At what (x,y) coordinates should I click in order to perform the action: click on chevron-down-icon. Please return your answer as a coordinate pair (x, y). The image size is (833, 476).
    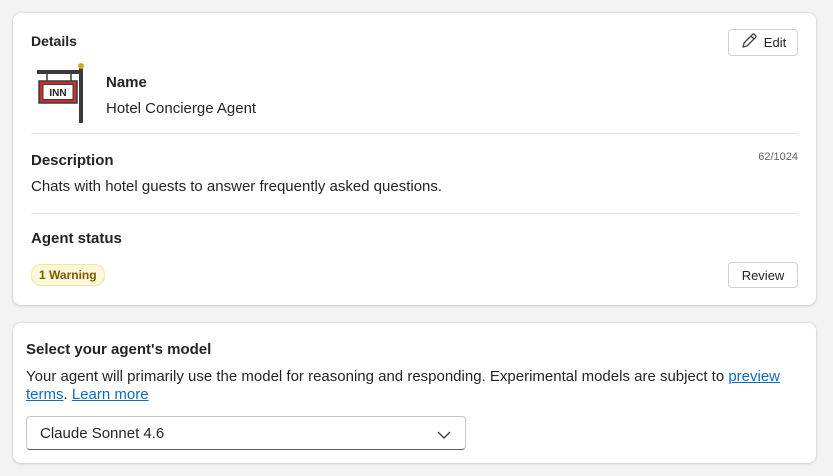
    Looking at the image, I should click on (444, 435).